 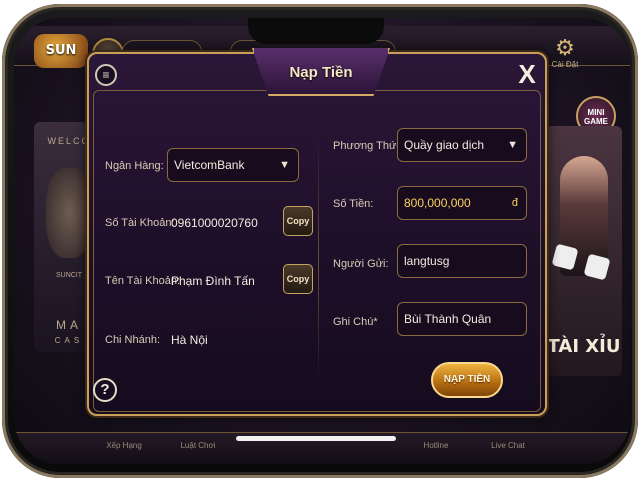 I want to click on bank-label: Ngân Hàng:, so click(x=134, y=166).